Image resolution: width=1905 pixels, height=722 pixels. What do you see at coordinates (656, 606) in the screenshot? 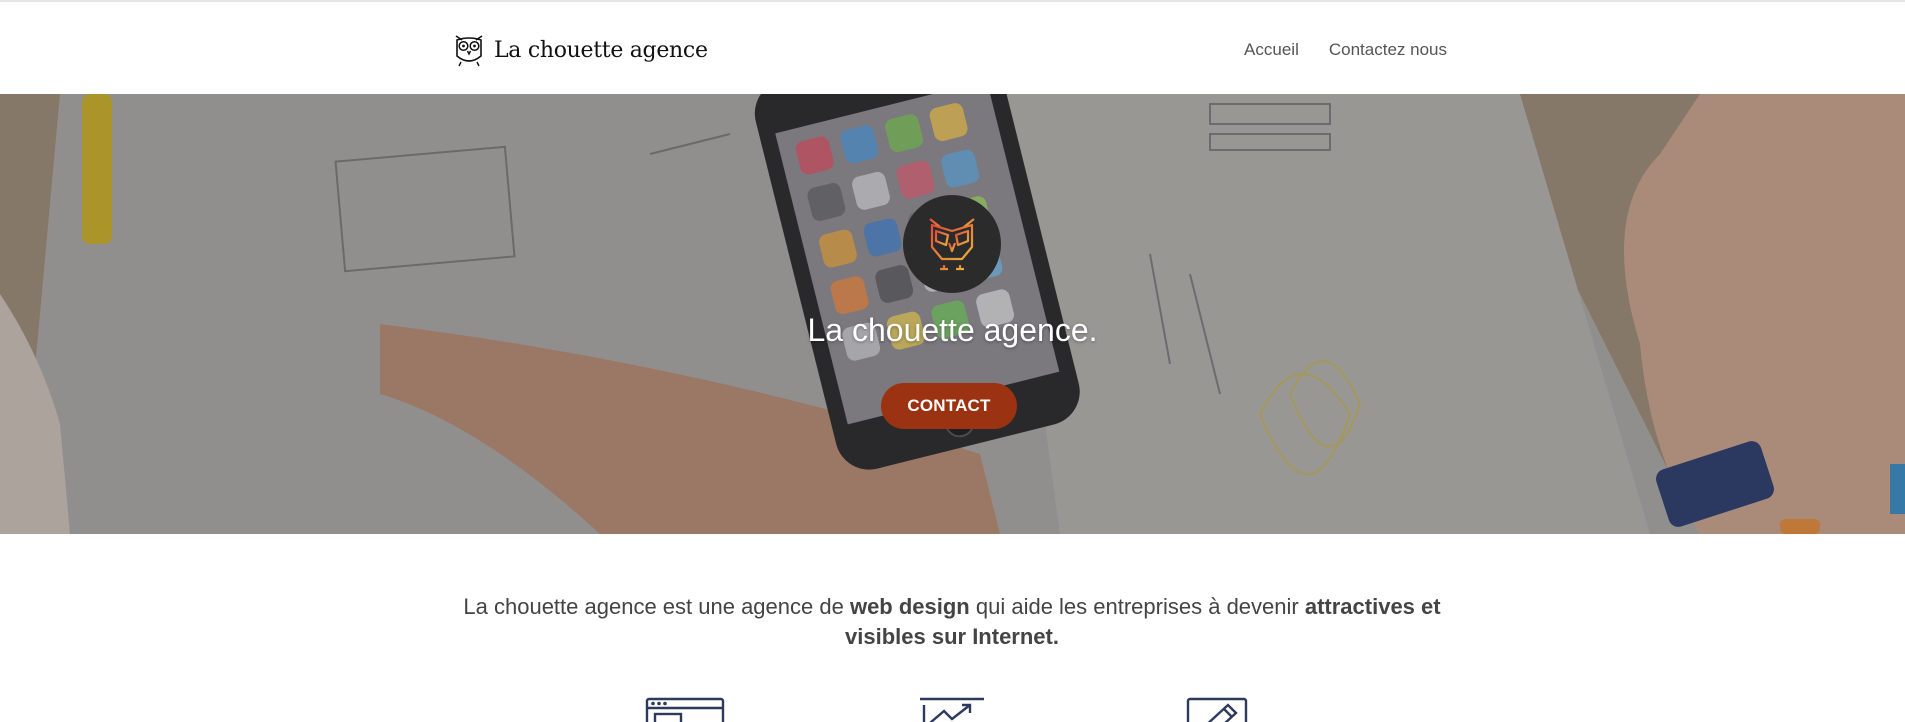
I see `intro-text-1: La chouette agence est une agence de` at bounding box center [656, 606].